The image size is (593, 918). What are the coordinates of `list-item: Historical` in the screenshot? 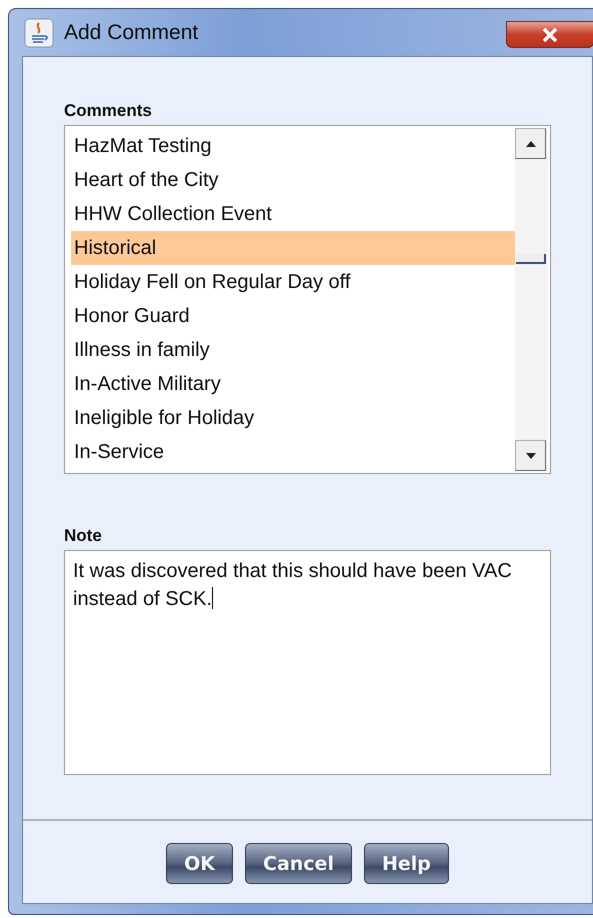 It's located at (293, 248).